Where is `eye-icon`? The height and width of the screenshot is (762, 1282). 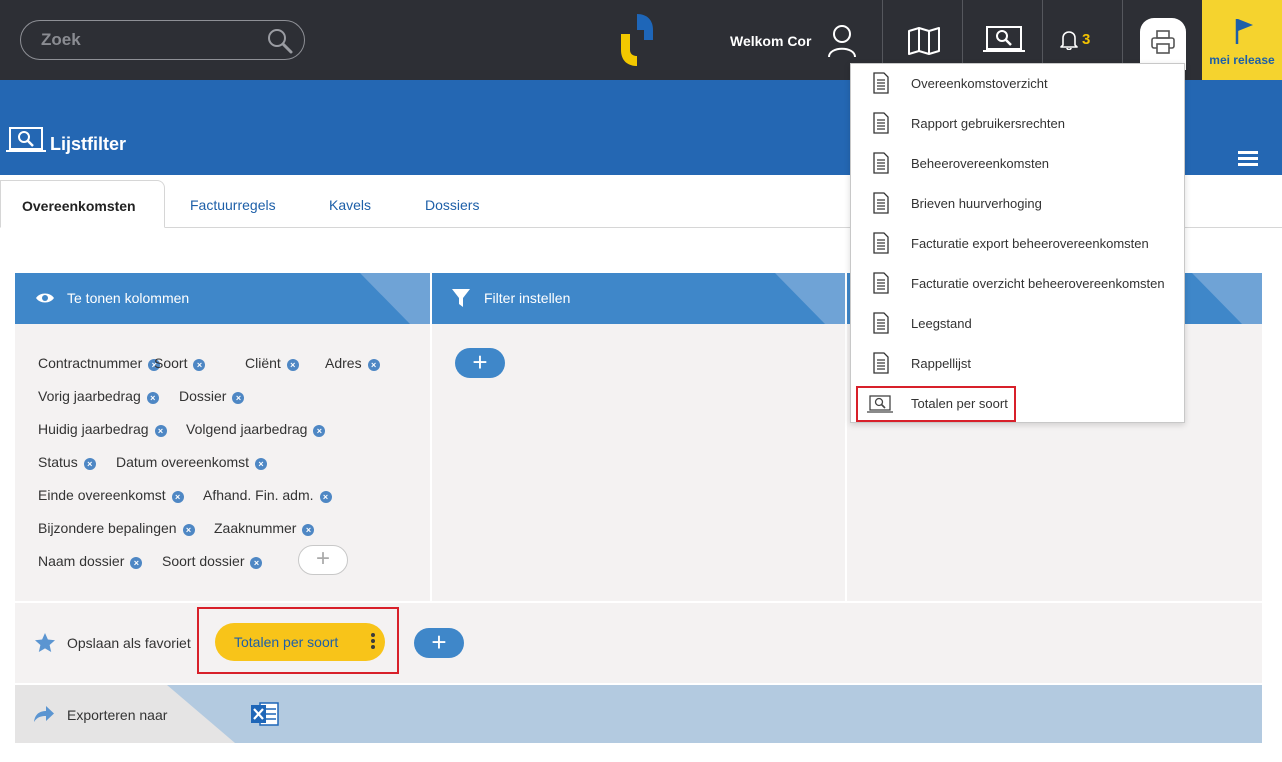
eye-icon is located at coordinates (45, 298).